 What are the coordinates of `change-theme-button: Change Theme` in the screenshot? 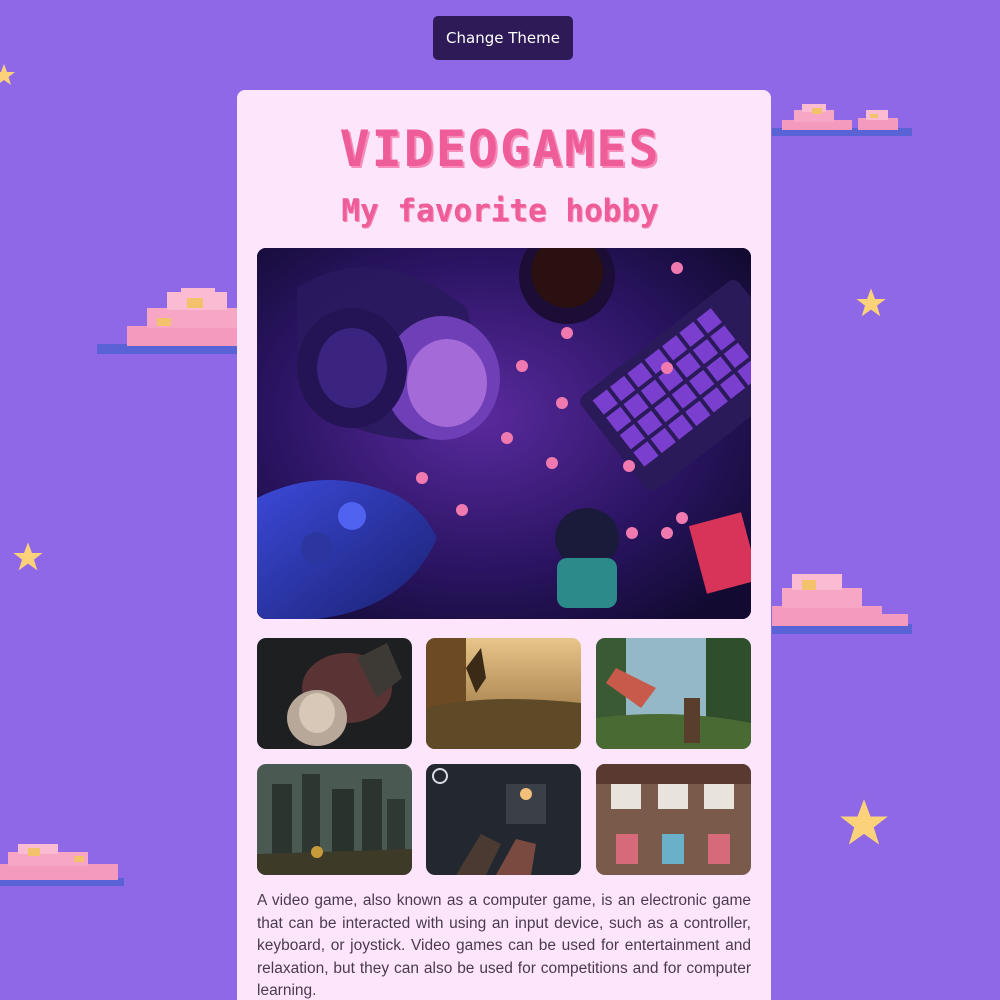 It's located at (503, 38).